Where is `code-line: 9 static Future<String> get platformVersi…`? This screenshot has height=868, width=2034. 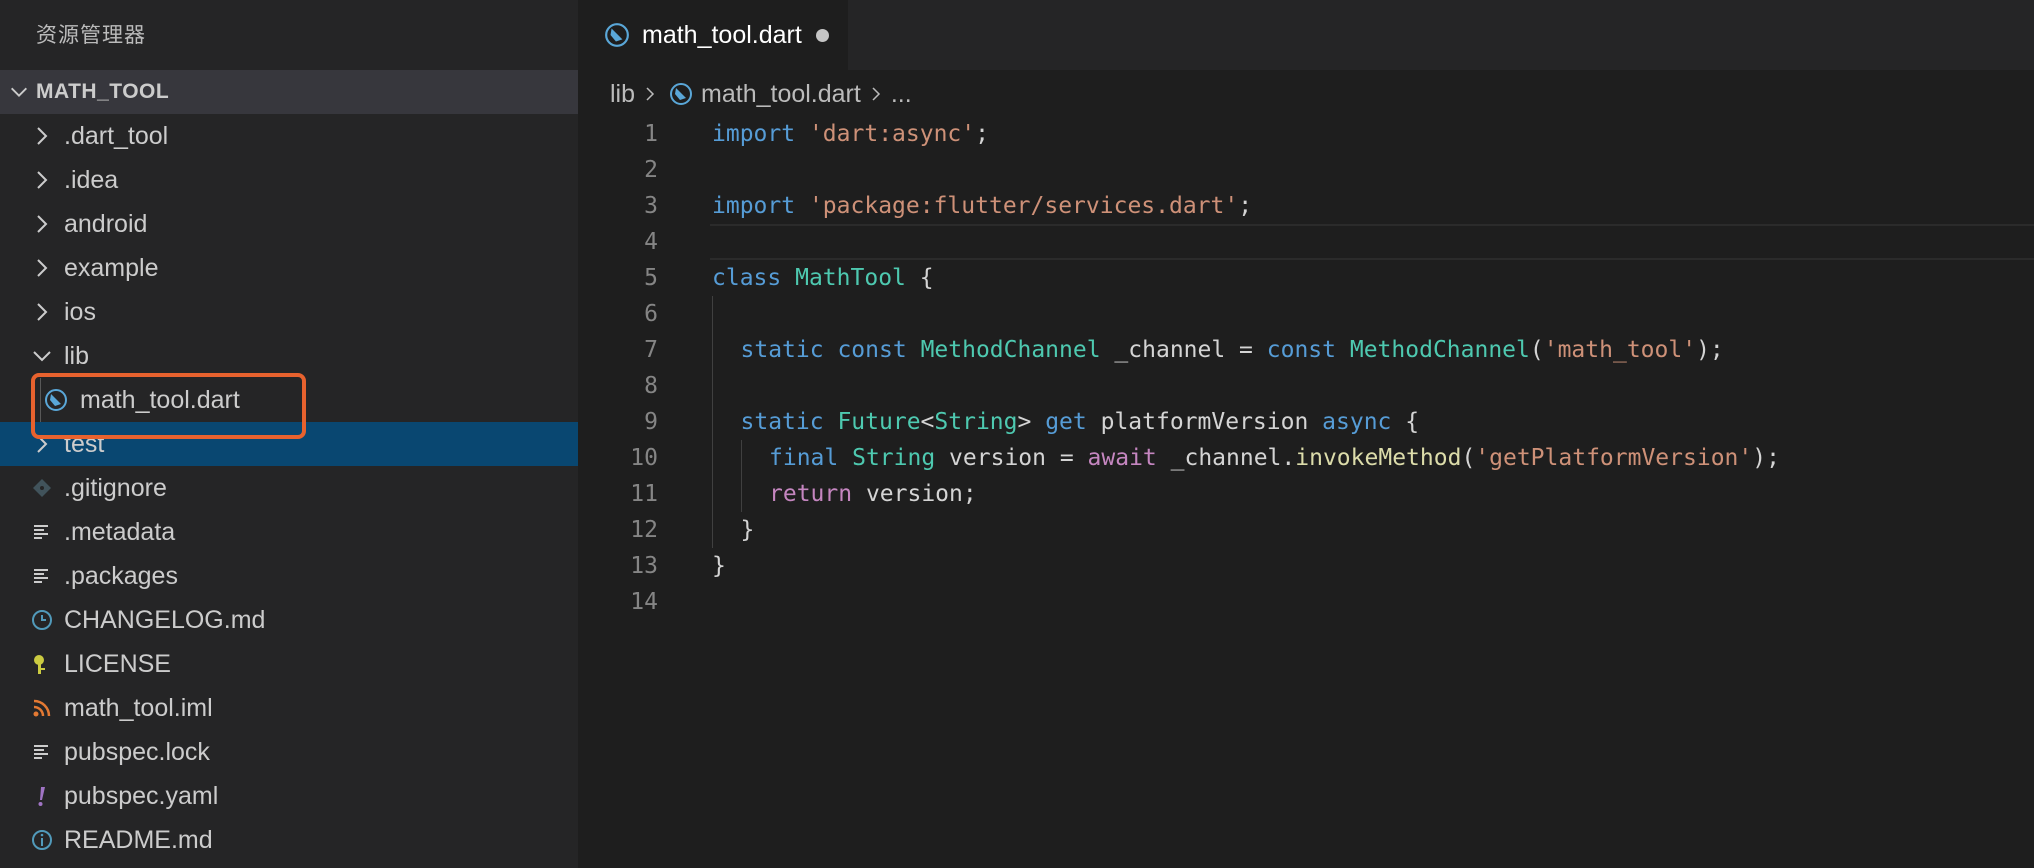 code-line: 9 static Future<String> get platformVersi… is located at coordinates (1306, 422).